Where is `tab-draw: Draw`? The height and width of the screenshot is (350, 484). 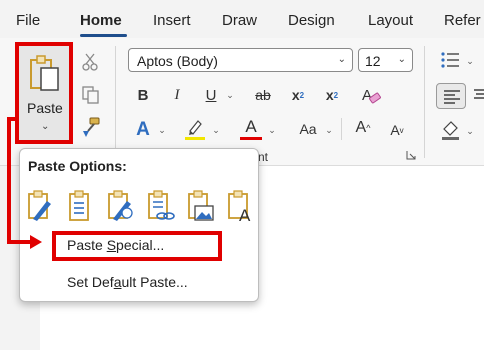 tab-draw: Draw is located at coordinates (239, 20).